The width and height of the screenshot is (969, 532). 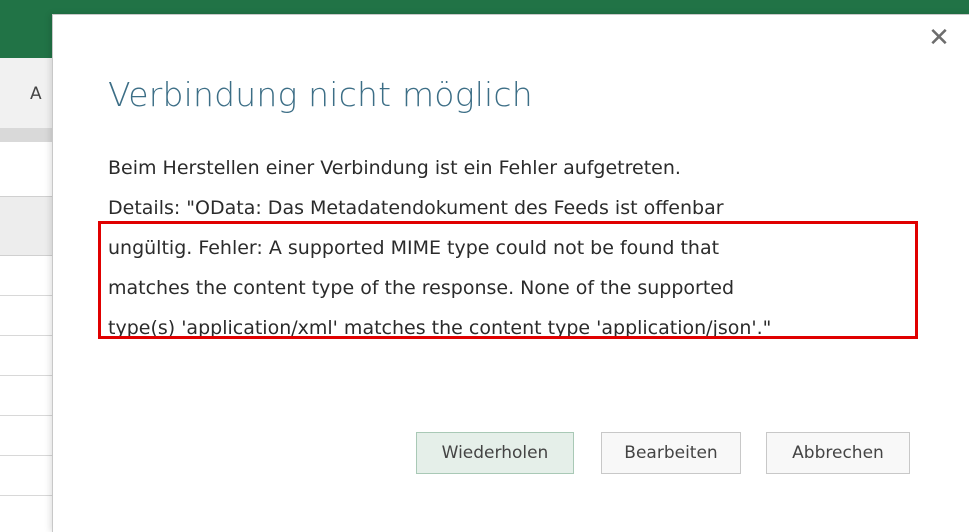 I want to click on selected-row-band, so click(x=26, y=226).